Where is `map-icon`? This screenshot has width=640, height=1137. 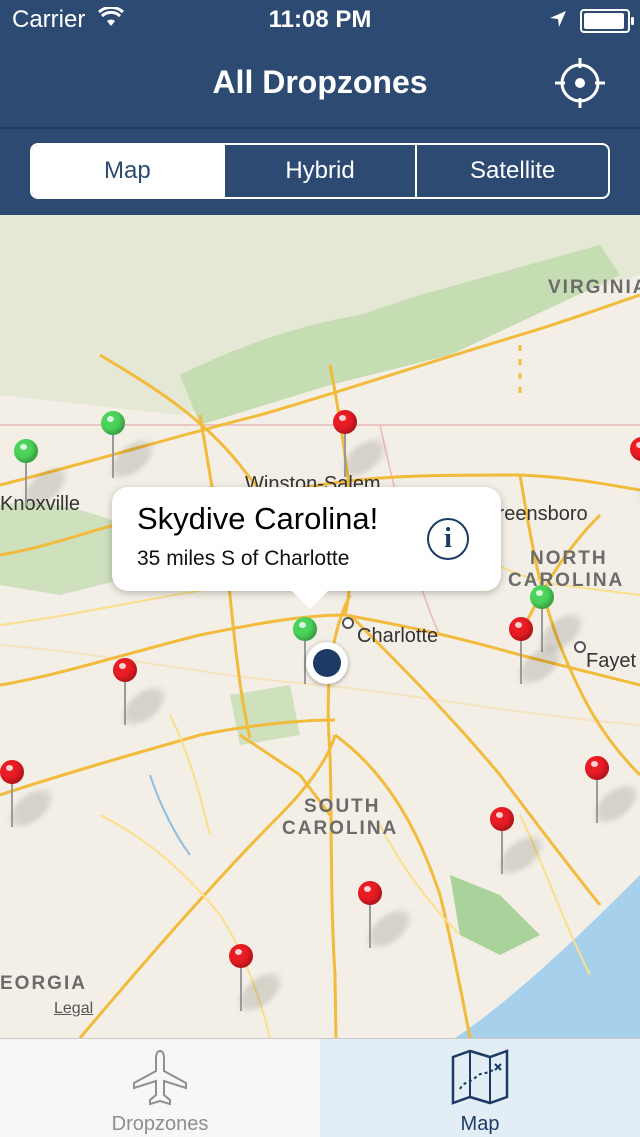 map-icon is located at coordinates (480, 1077).